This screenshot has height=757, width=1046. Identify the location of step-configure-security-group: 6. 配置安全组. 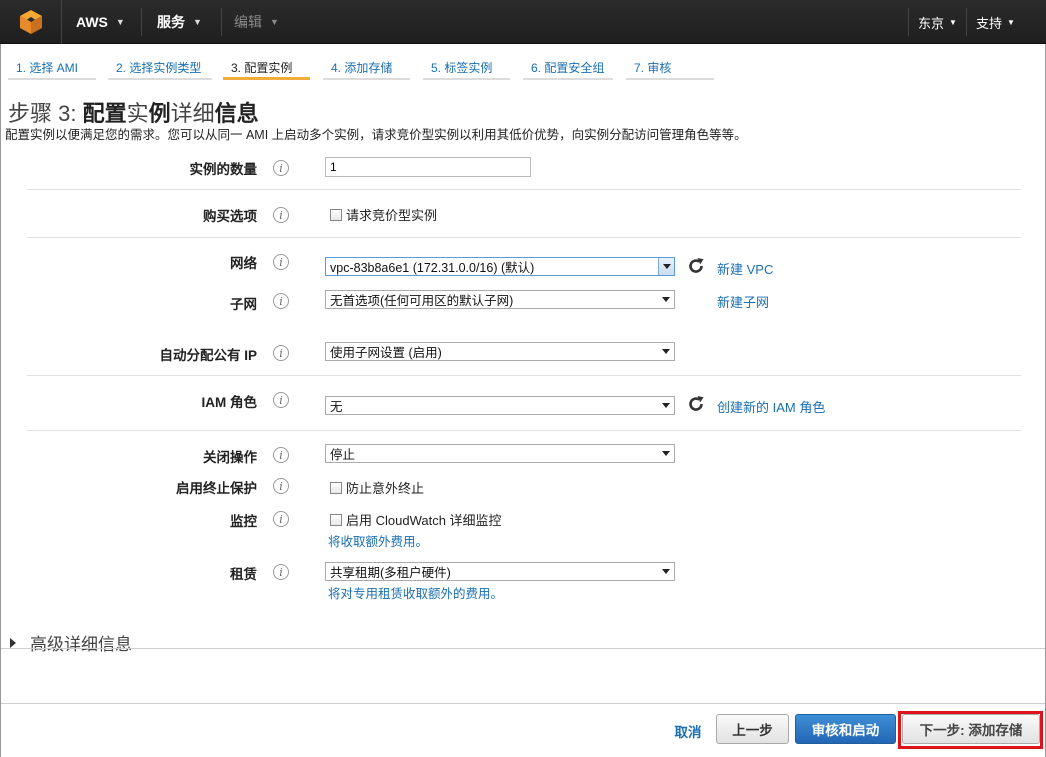
(568, 68).